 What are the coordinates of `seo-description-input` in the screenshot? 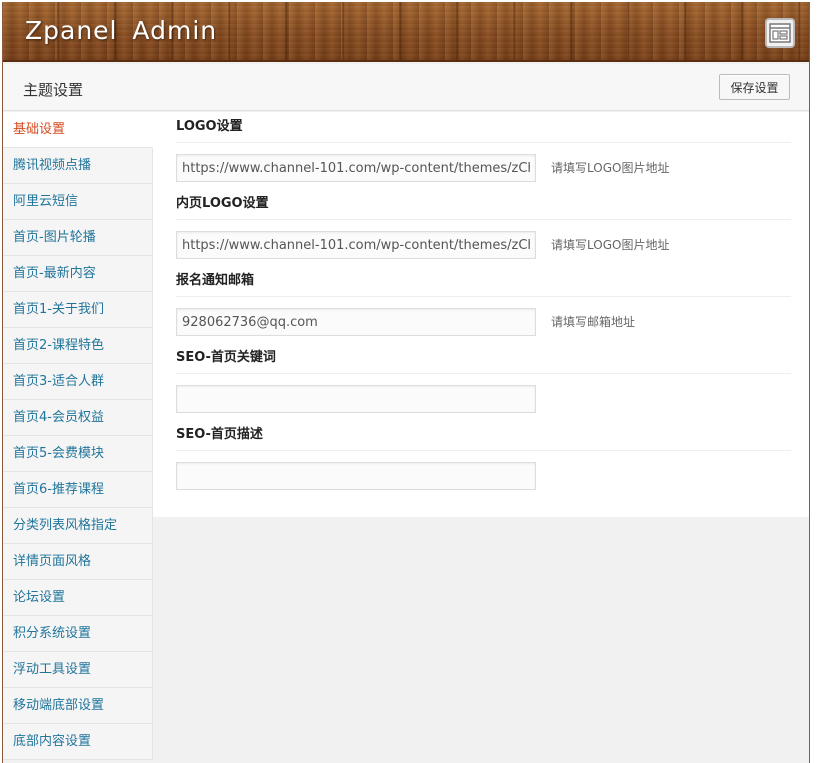 It's located at (356, 476).